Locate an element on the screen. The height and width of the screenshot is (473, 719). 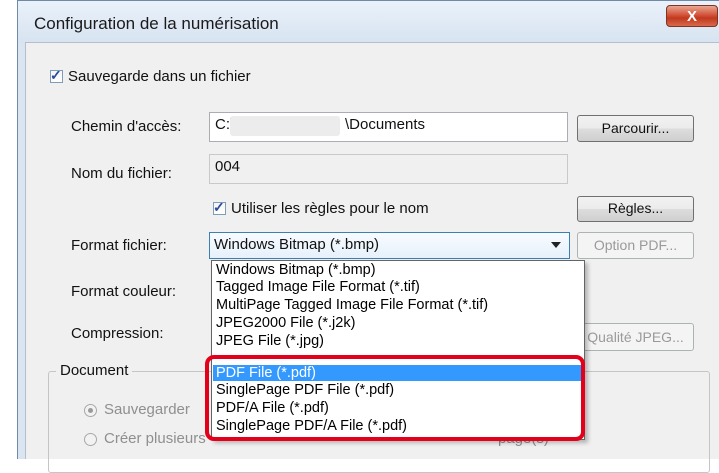
save-option-radio is located at coordinates (90, 410).